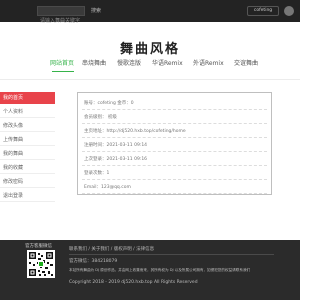 The width and height of the screenshot is (320, 300). Describe the element at coordinates (167, 62) in the screenshot. I see `nav-item-chinese-remix: 华语Remix` at that location.